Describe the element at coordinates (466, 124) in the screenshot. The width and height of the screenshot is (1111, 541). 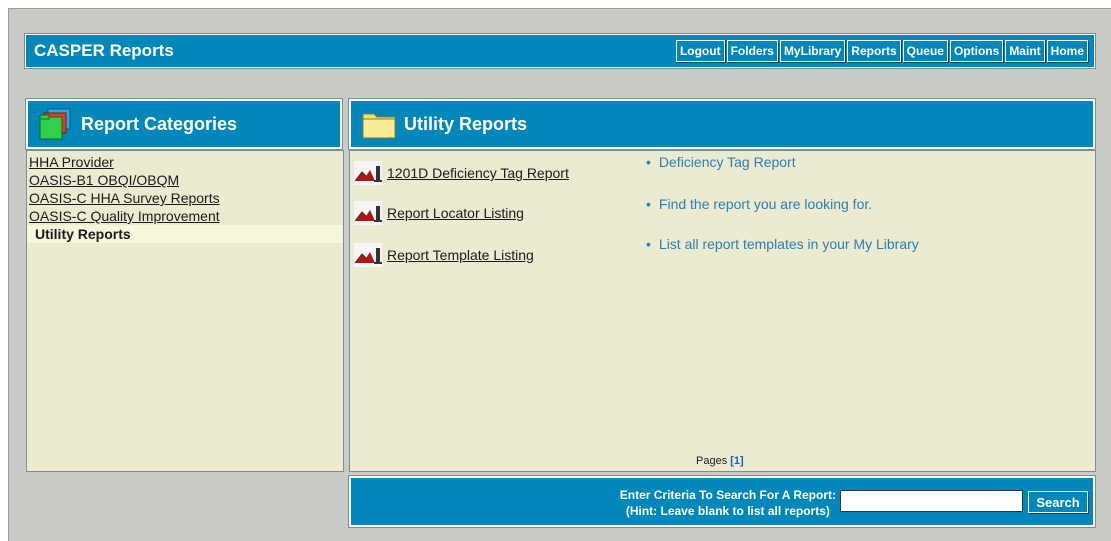
I see `utility-reports-title: Utility Reports` at that location.